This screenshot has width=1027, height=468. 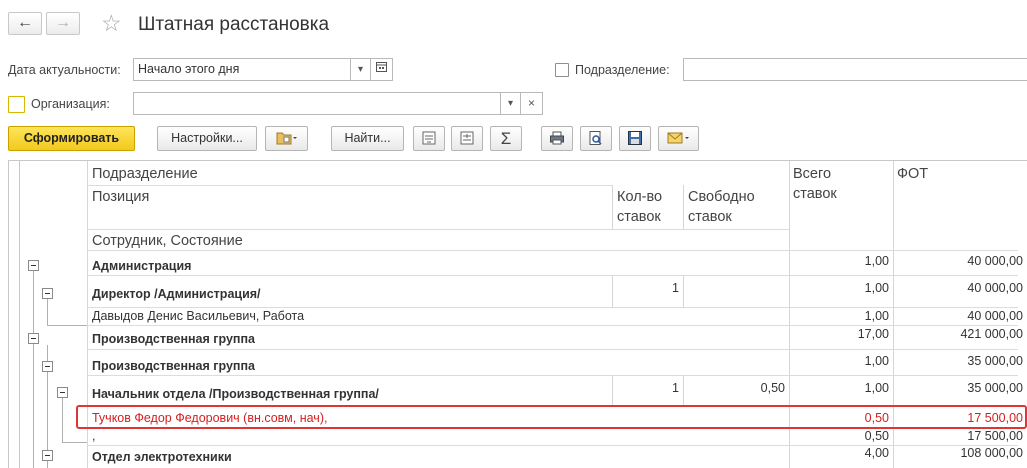 I want to click on header-count-line1: Кол-во, so click(x=640, y=197).